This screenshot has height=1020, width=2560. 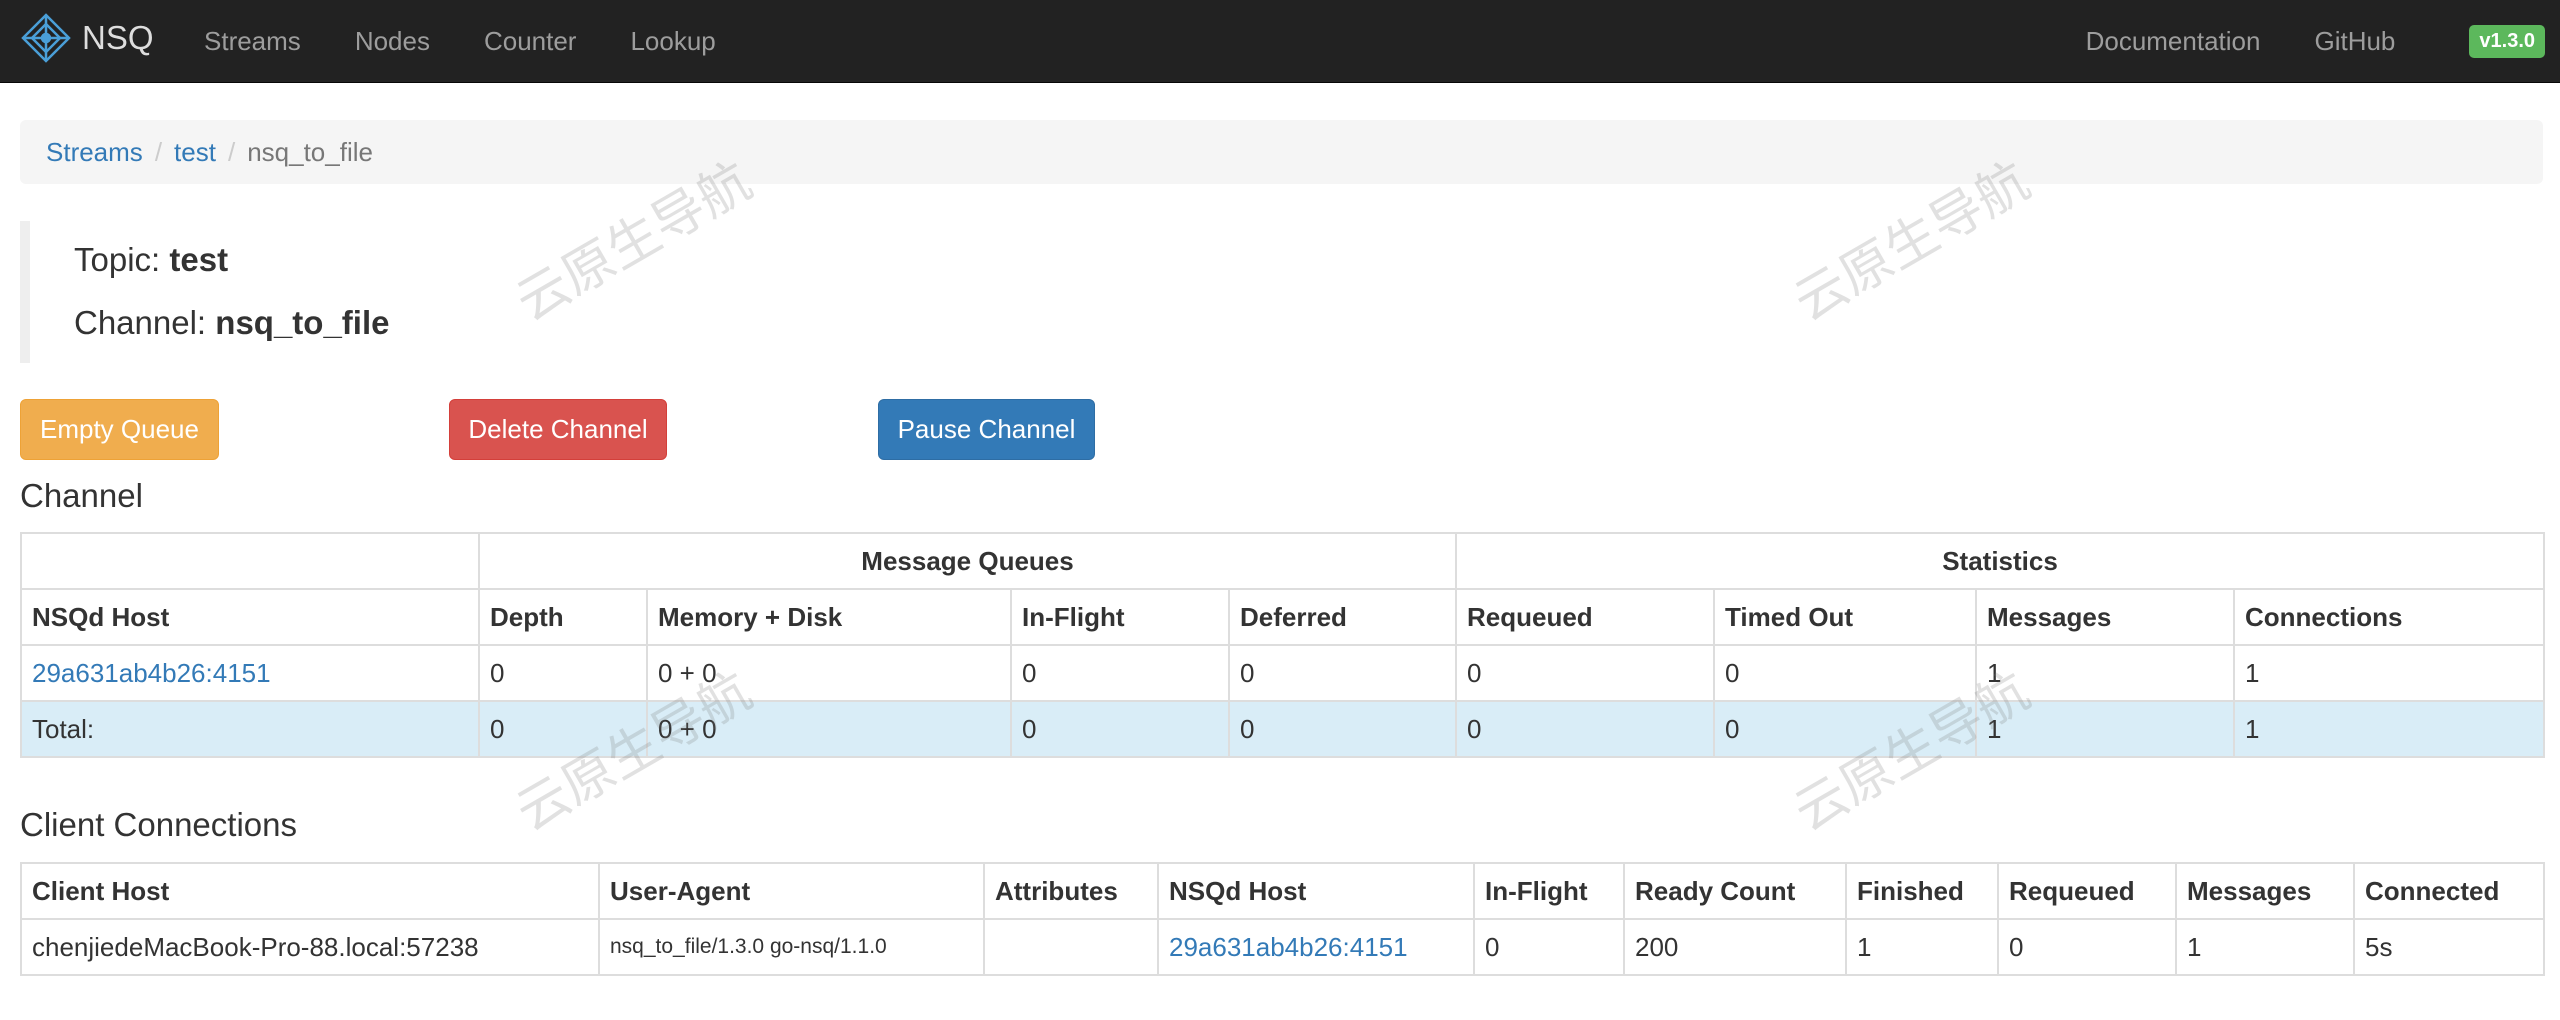 I want to click on nav-nodes: Nodes, so click(x=392, y=41).